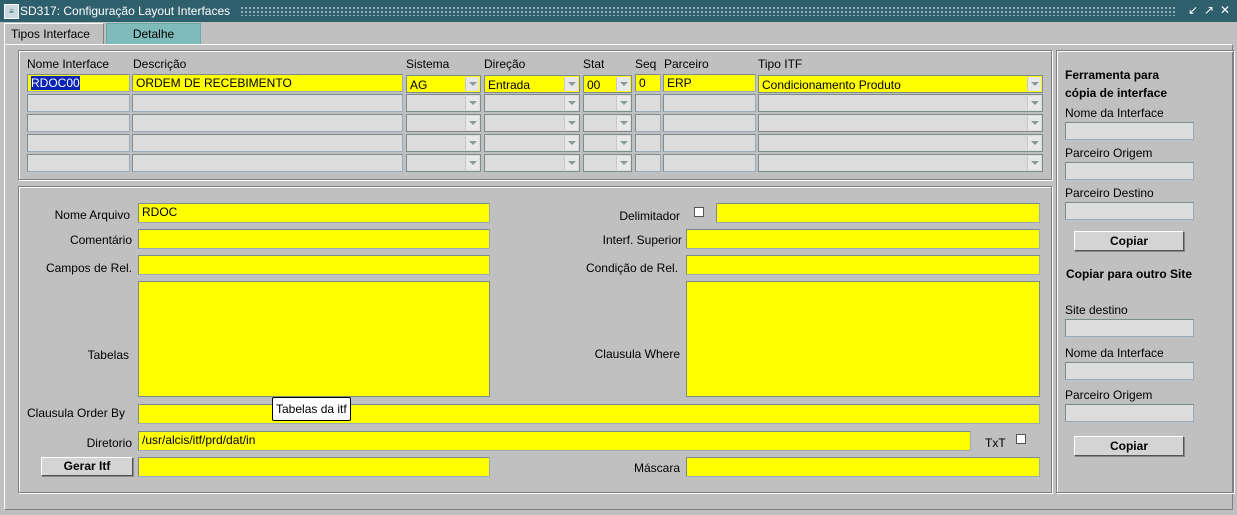 The width and height of the screenshot is (1237, 515). I want to click on grid-nome-interface: RDOC00, so click(78, 83).